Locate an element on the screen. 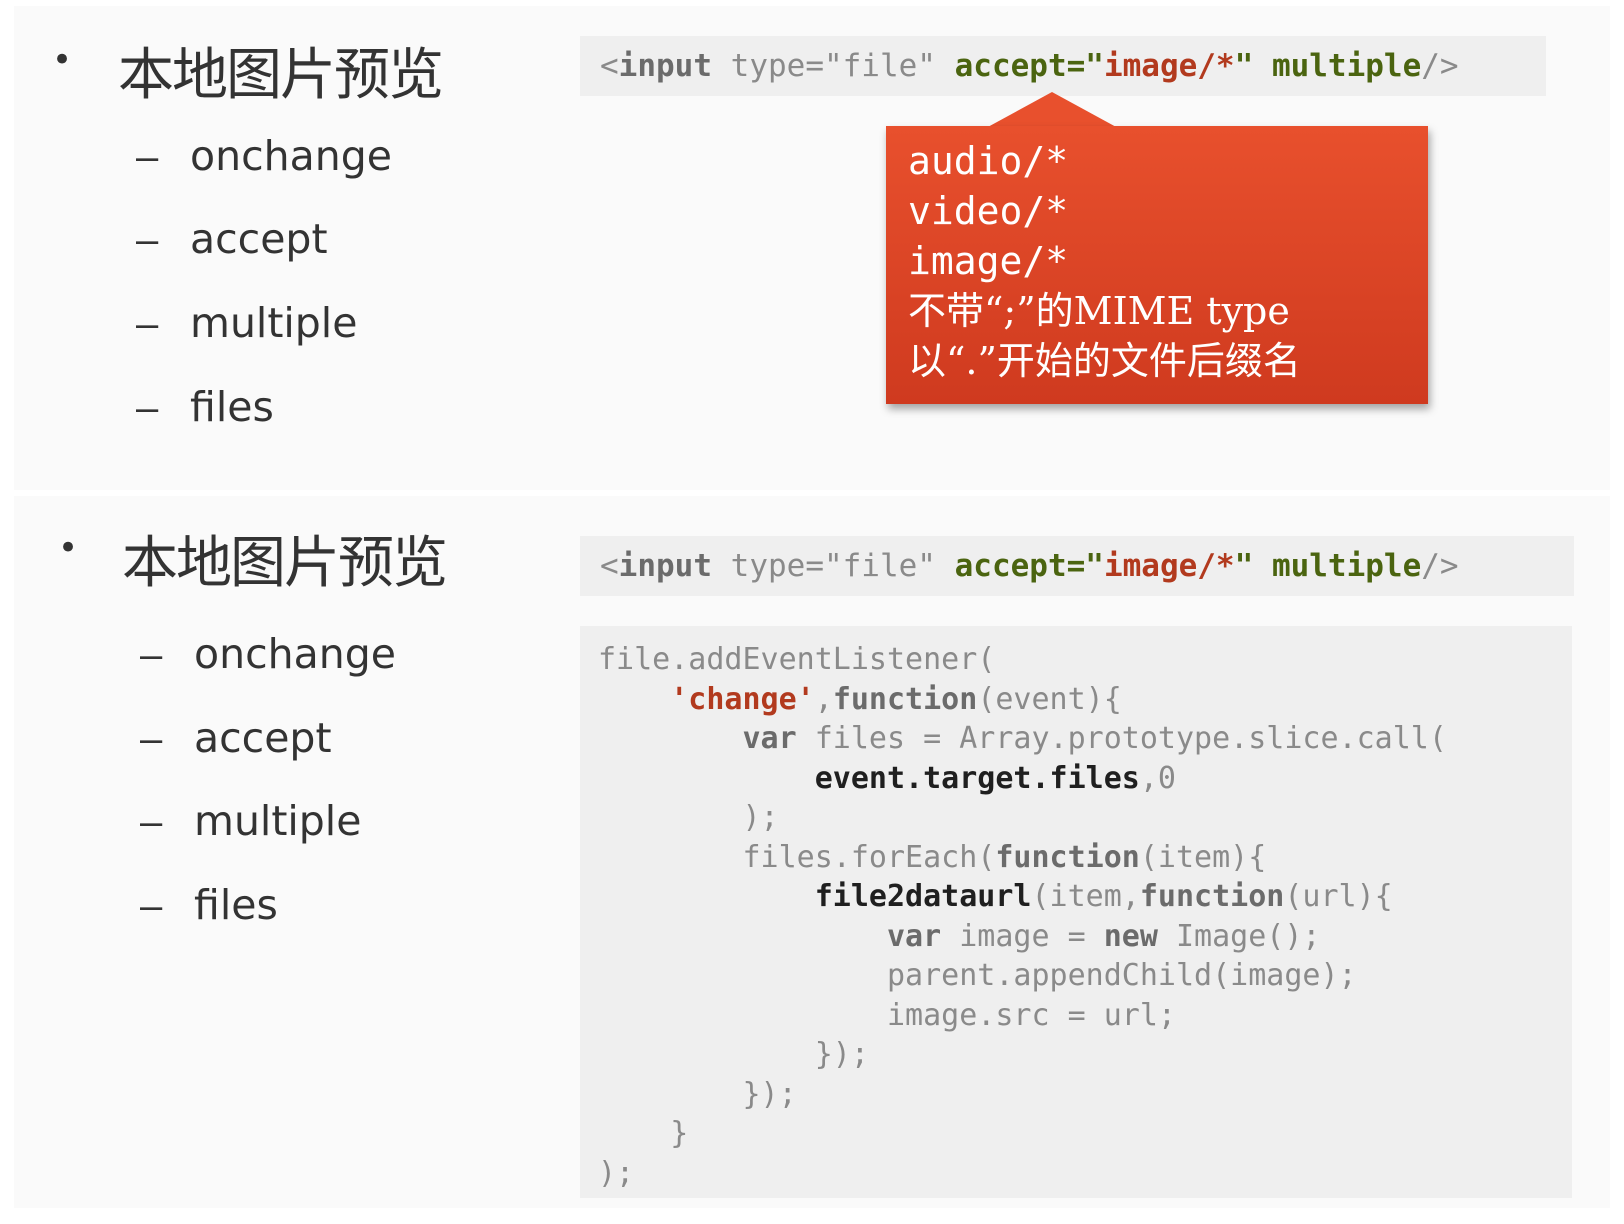  code-line: 'change',function(event){ is located at coordinates (1085, 700).